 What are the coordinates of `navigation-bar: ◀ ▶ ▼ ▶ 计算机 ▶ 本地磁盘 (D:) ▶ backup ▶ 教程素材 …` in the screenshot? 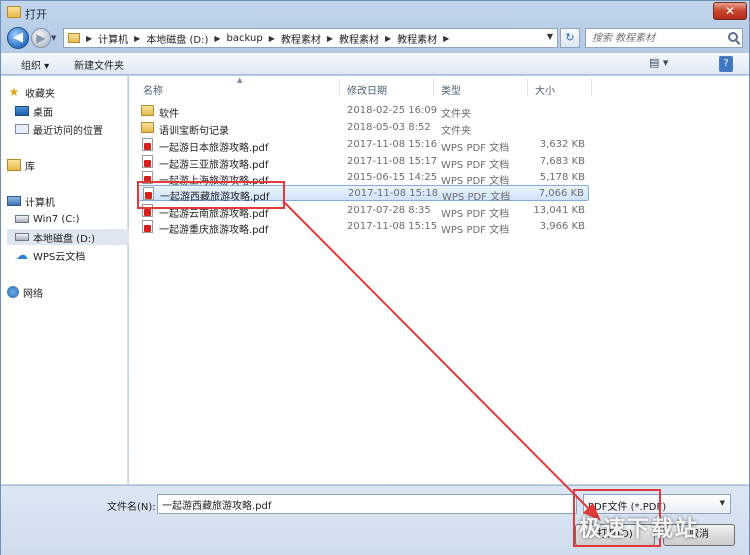 It's located at (375, 38).